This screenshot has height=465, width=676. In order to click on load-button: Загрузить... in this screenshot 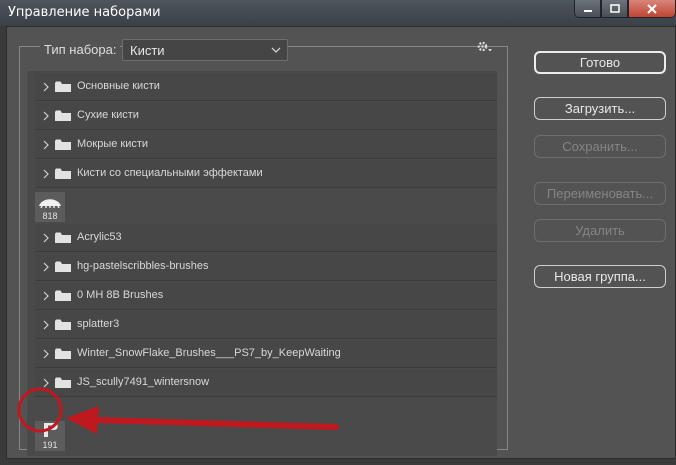, I will do `click(600, 108)`.